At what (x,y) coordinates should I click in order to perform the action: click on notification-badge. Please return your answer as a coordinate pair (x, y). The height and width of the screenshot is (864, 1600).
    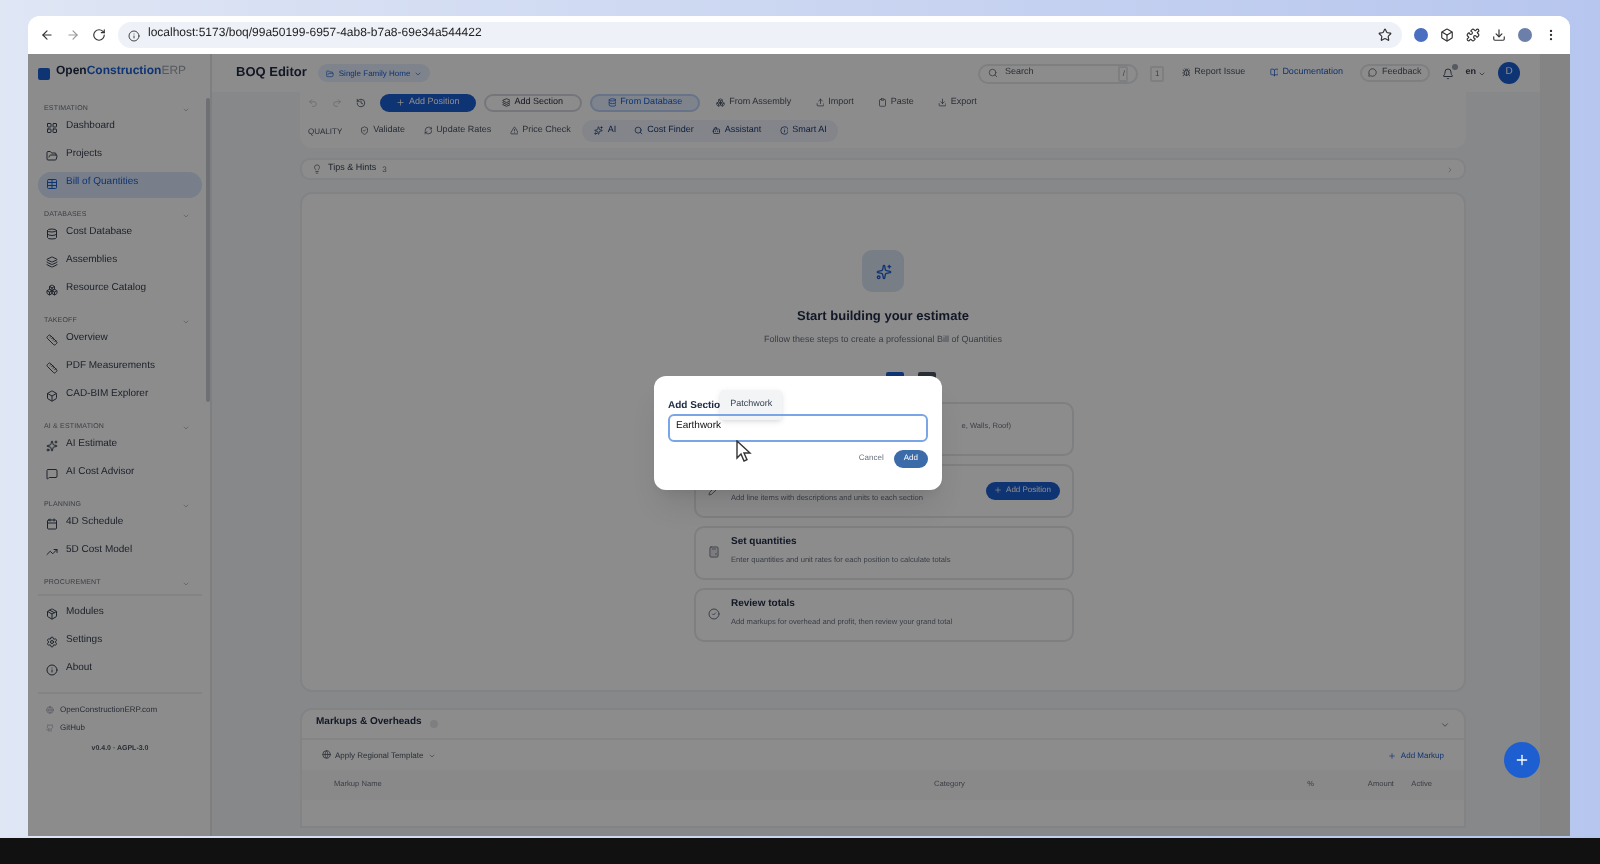
    Looking at the image, I should click on (1454, 66).